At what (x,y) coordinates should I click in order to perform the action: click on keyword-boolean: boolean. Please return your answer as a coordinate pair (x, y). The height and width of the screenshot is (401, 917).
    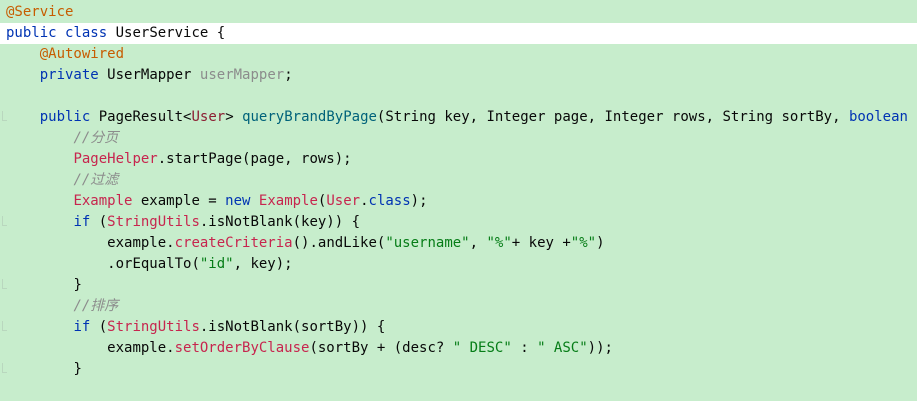
    Looking at the image, I should click on (878, 117).